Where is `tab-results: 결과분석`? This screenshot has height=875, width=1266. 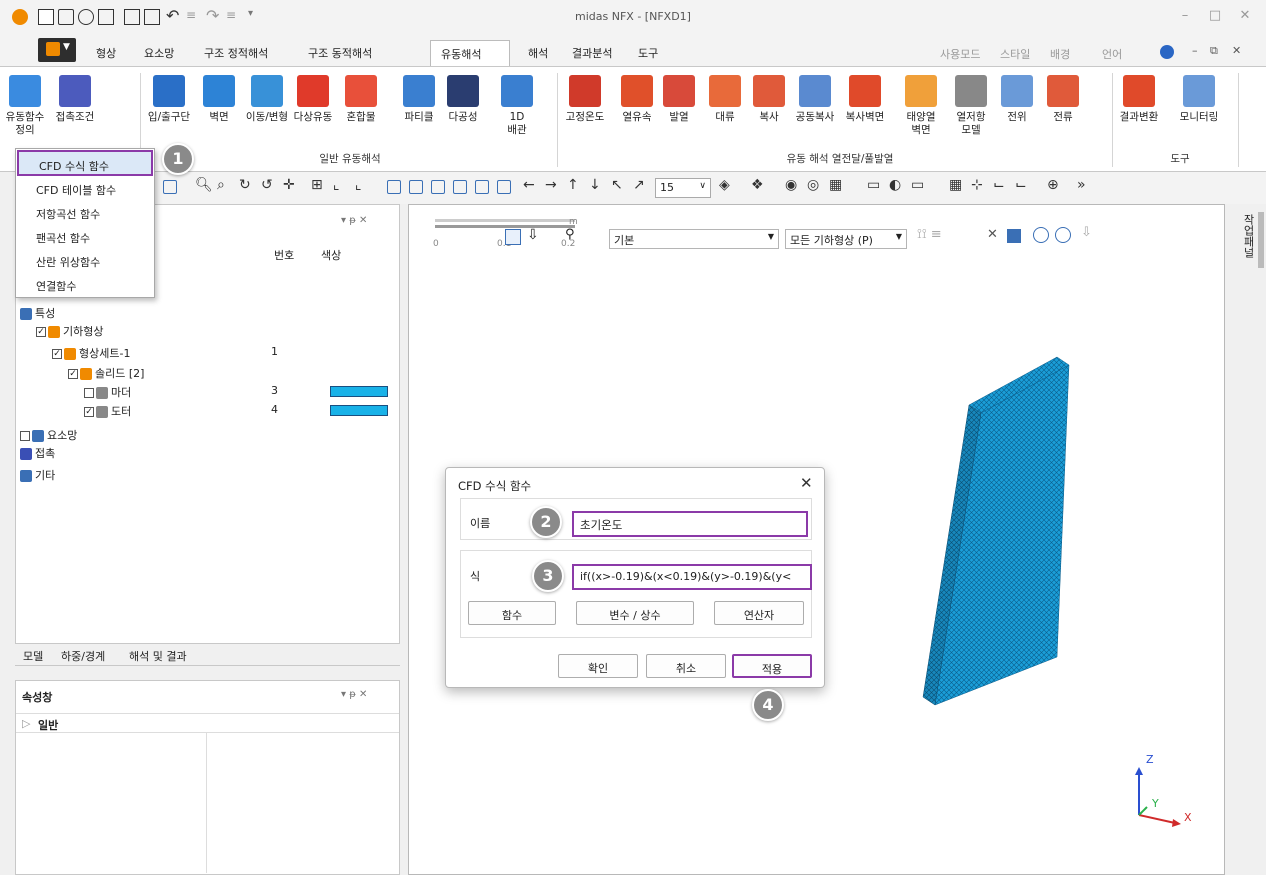
tab-results: 결과분석 is located at coordinates (592, 52).